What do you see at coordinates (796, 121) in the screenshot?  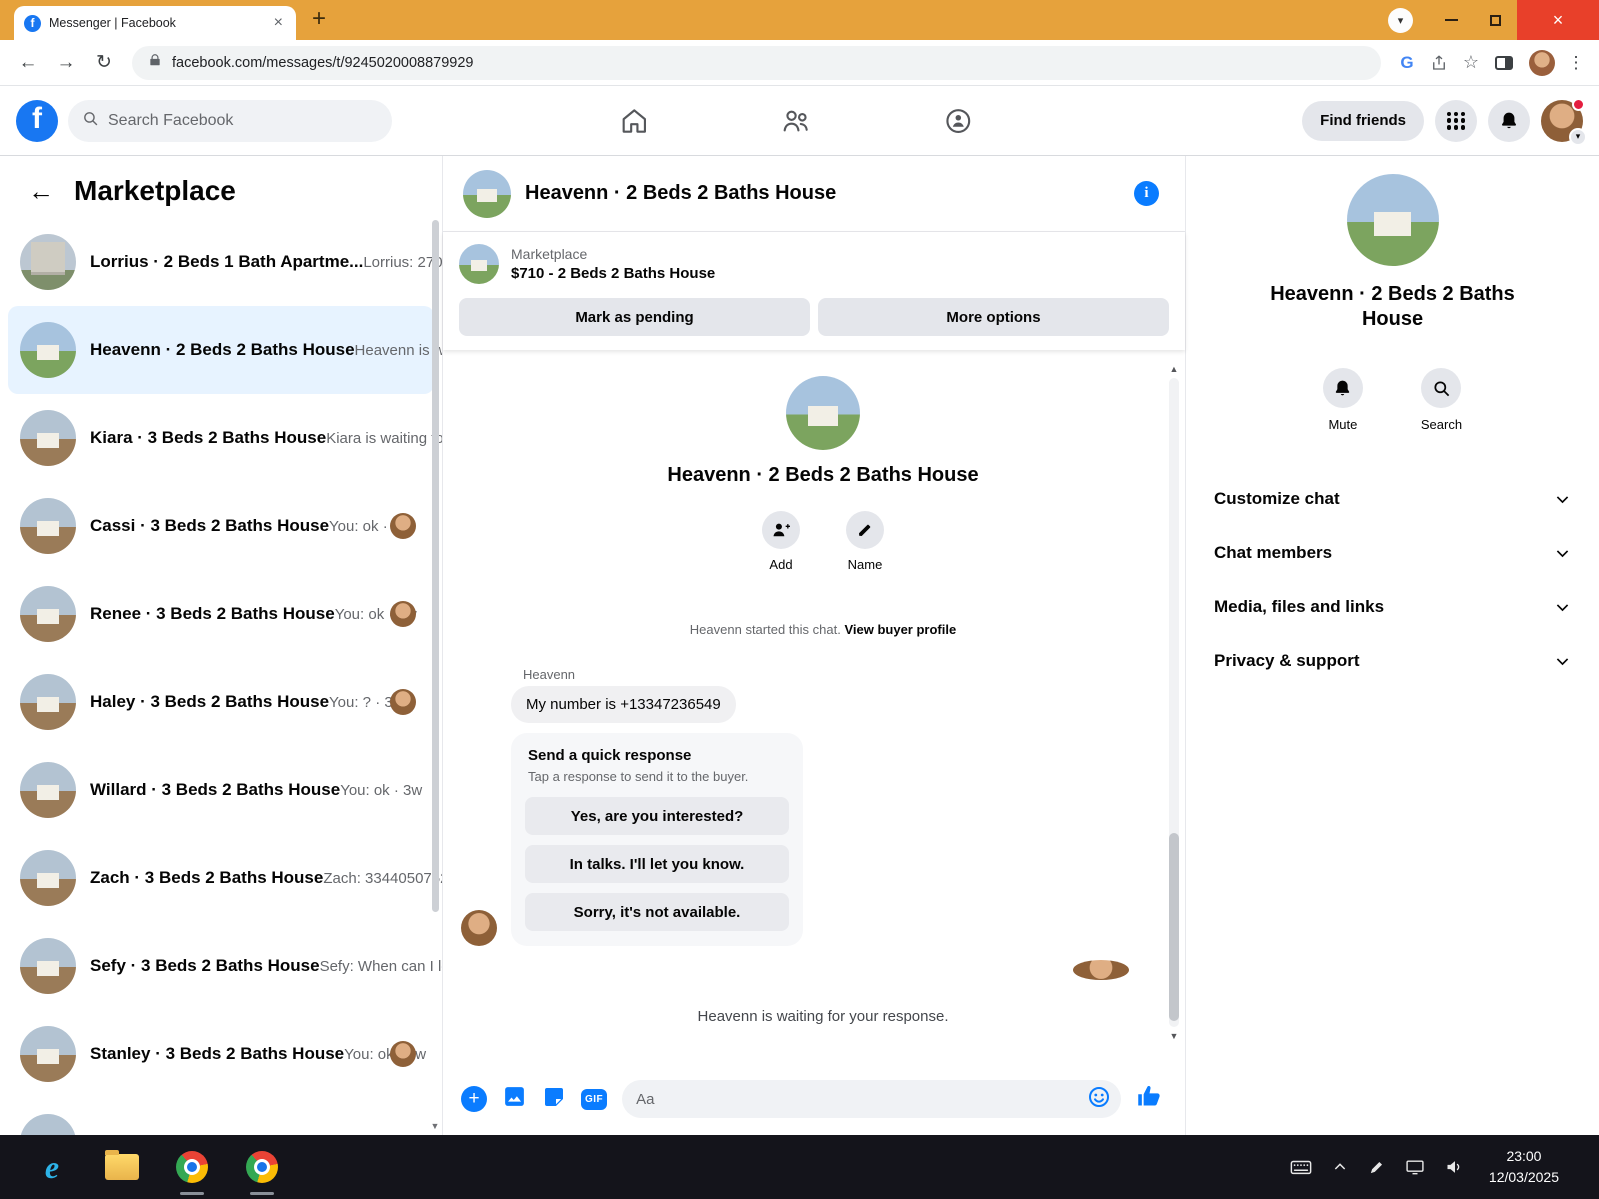 I see `tab-friends` at bounding box center [796, 121].